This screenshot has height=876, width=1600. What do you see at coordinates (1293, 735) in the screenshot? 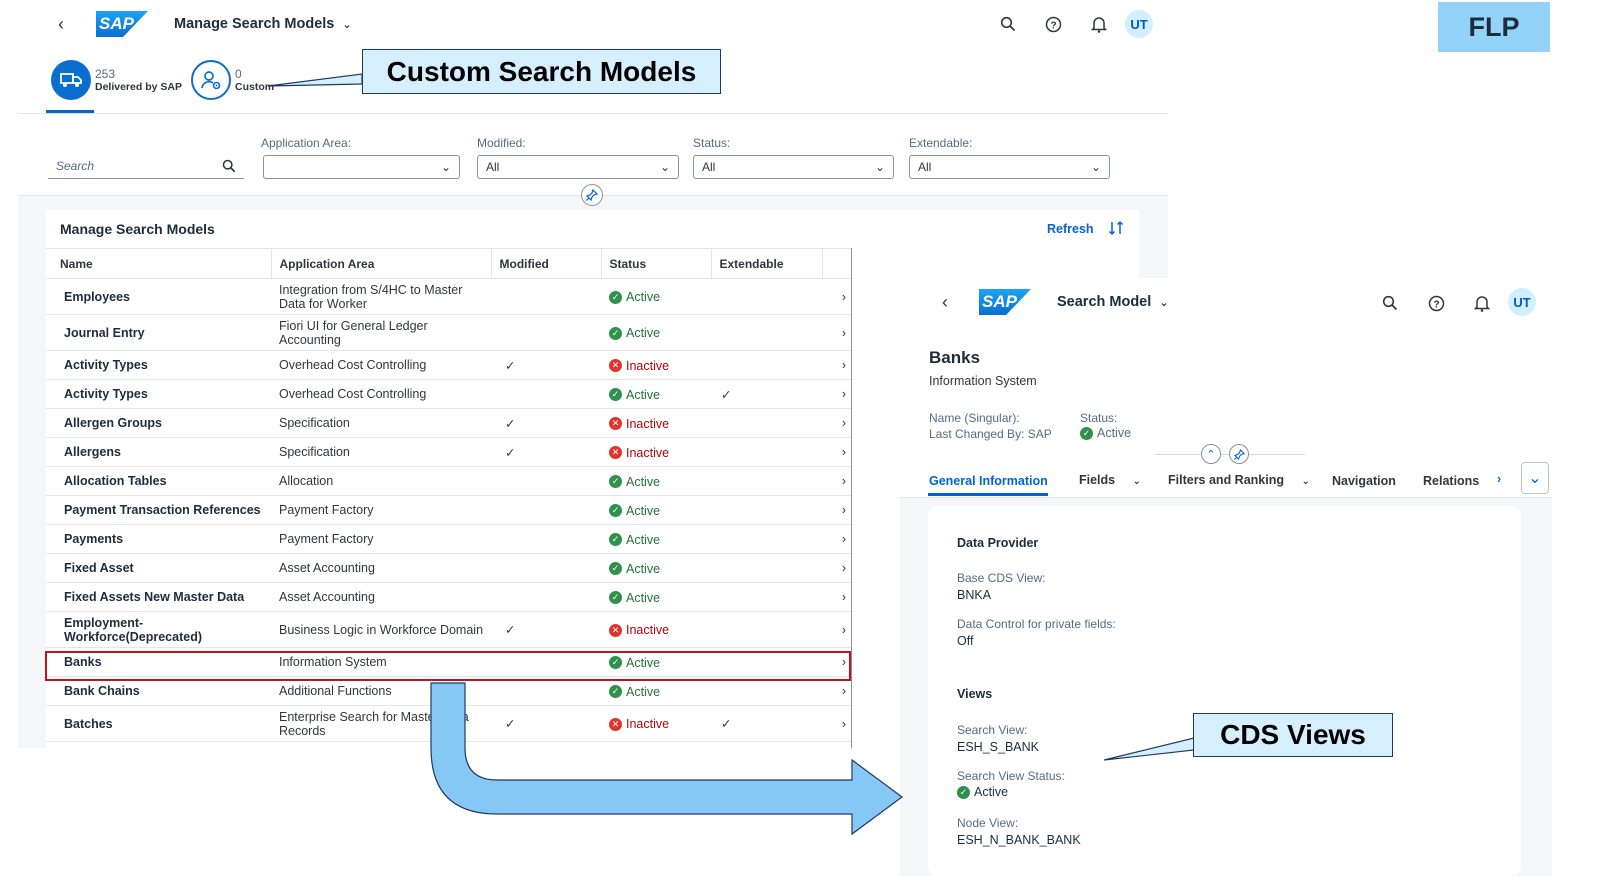
I see `callout-cds-views: CDS Views` at bounding box center [1293, 735].